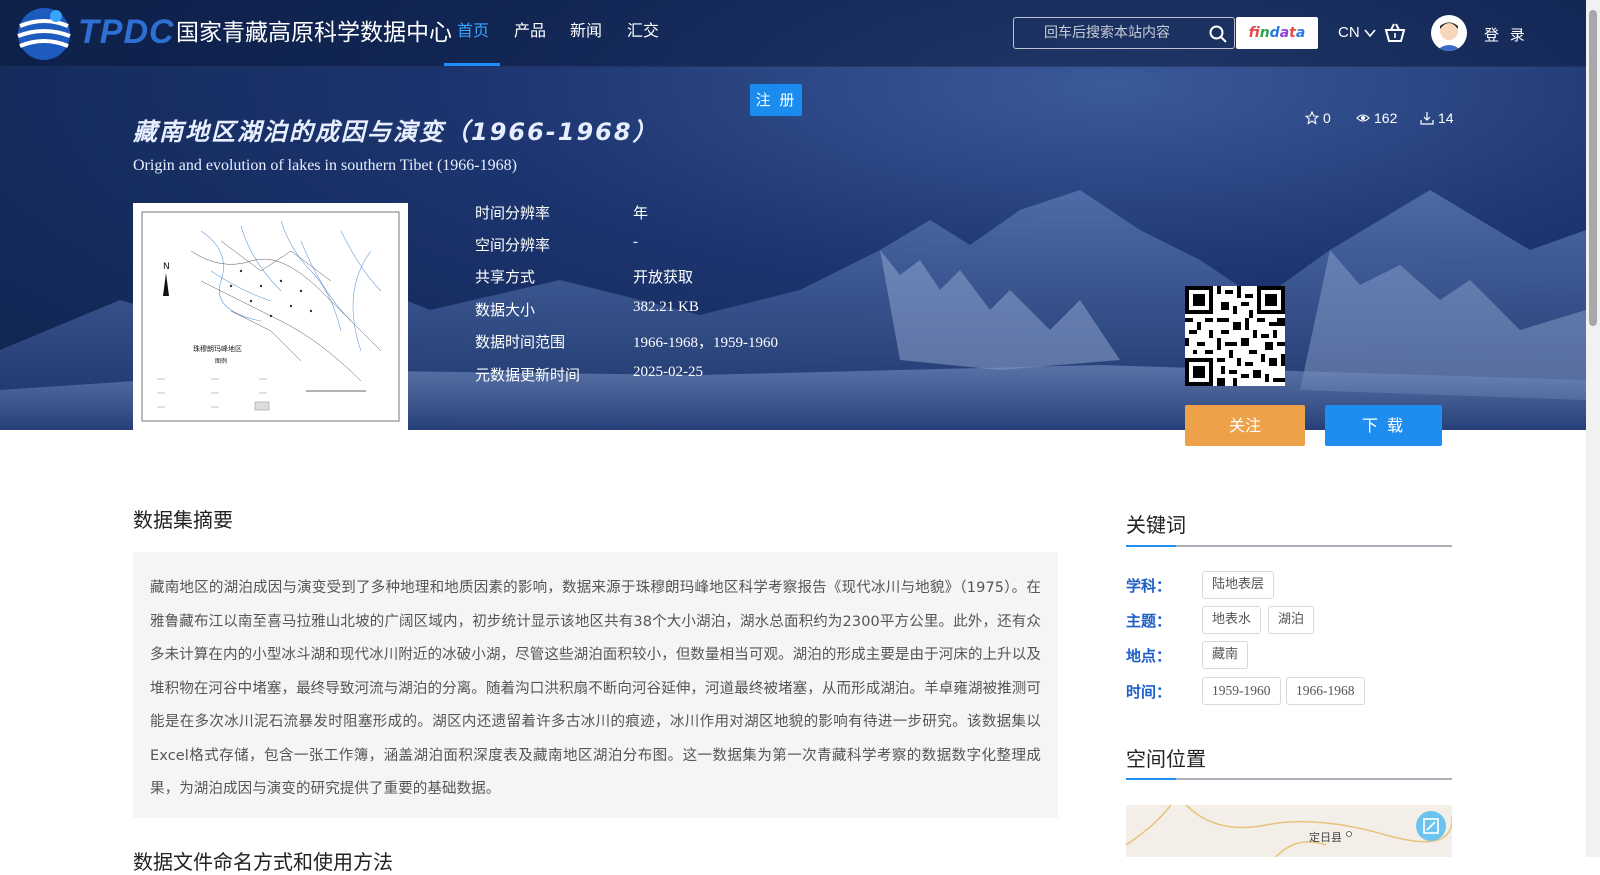 The height and width of the screenshot is (875, 1600). What do you see at coordinates (505, 310) in the screenshot?
I see `meta-key: 数据大小` at bounding box center [505, 310].